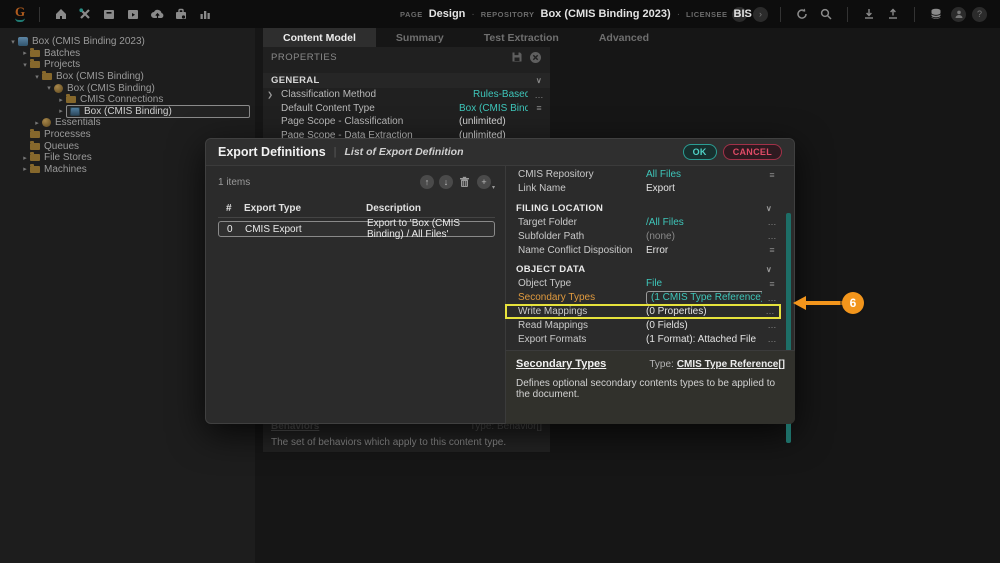  Describe the element at coordinates (661, 364) in the screenshot. I see `help-type-label: Type:` at that location.